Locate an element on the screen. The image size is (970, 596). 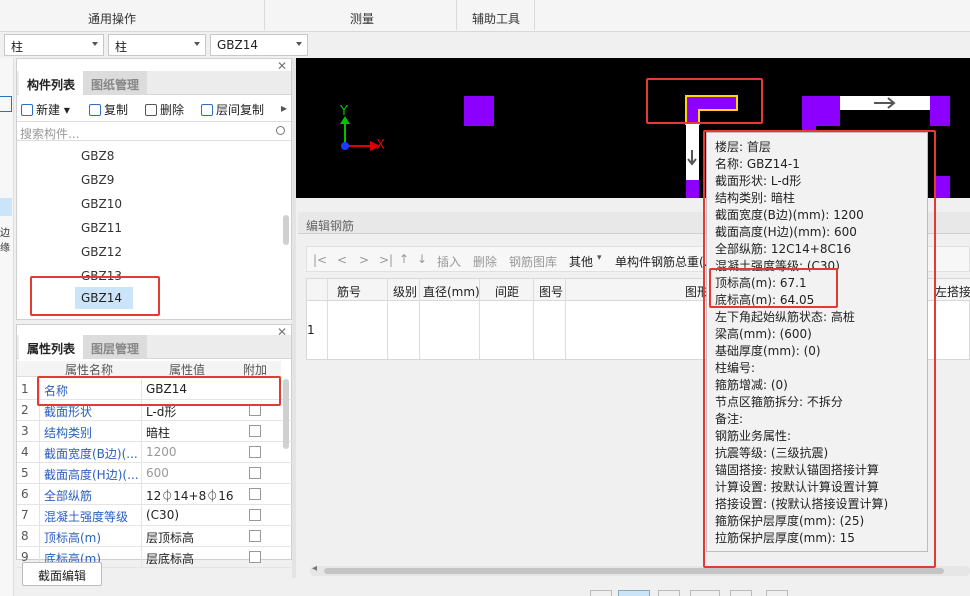
table-row: 5 截面高度(H边)(... 600 is located at coordinates (155, 473).